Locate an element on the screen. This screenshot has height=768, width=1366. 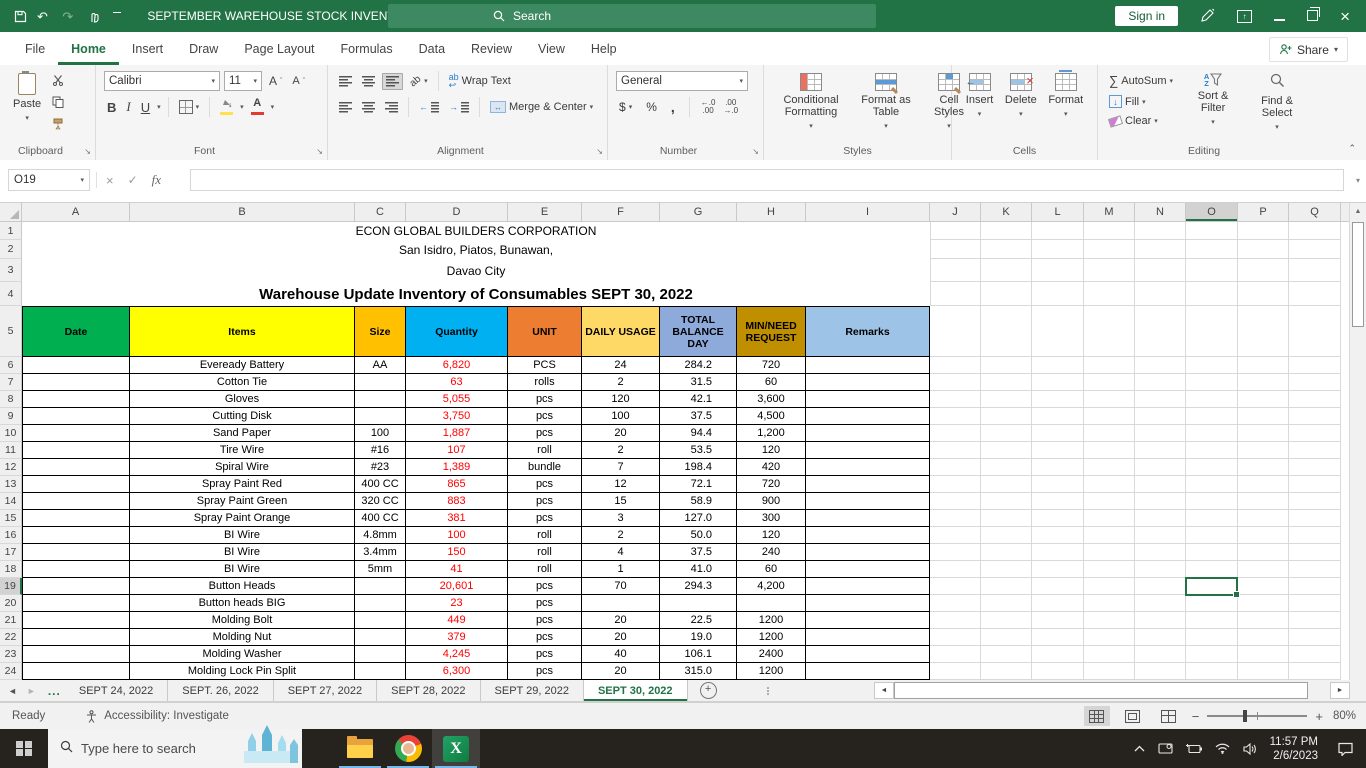
tray-battery-icon is located at coordinates (1193, 748).